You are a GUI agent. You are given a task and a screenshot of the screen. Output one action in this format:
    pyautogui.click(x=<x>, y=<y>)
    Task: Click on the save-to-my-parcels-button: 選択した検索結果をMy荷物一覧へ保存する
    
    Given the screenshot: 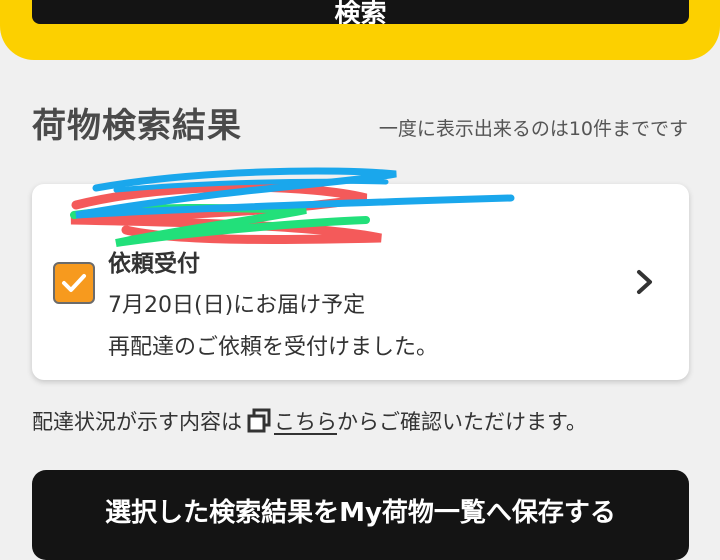 What is the action you would take?
    pyautogui.click(x=360, y=515)
    